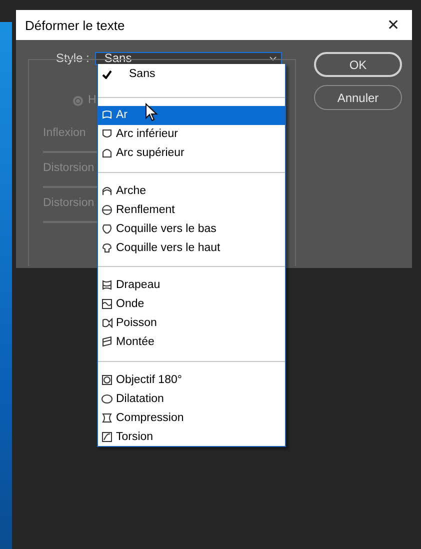  I want to click on menu-item: Torsion, so click(191, 436).